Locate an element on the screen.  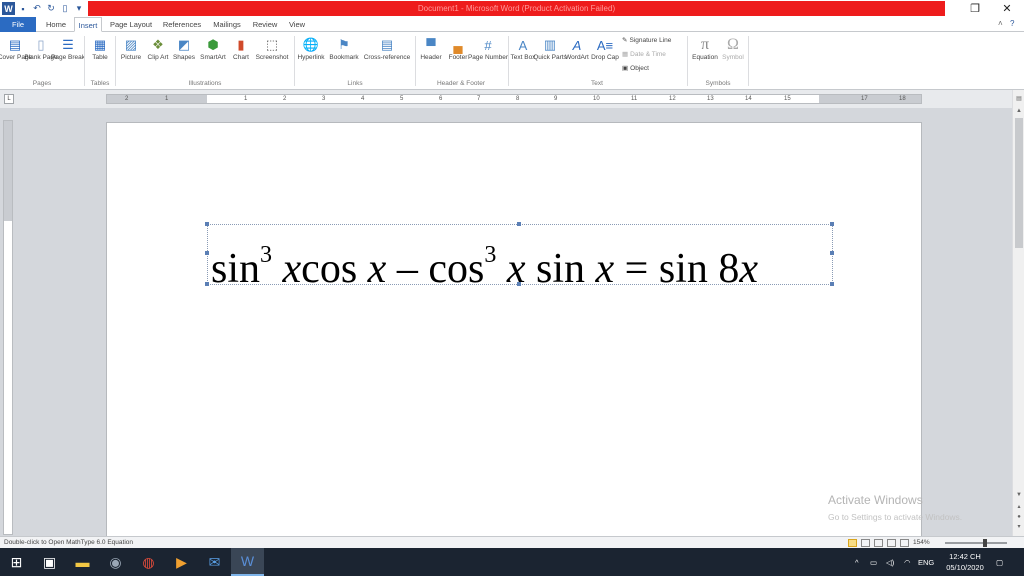
wifi-icon: ◠ is located at coordinates (907, 562).